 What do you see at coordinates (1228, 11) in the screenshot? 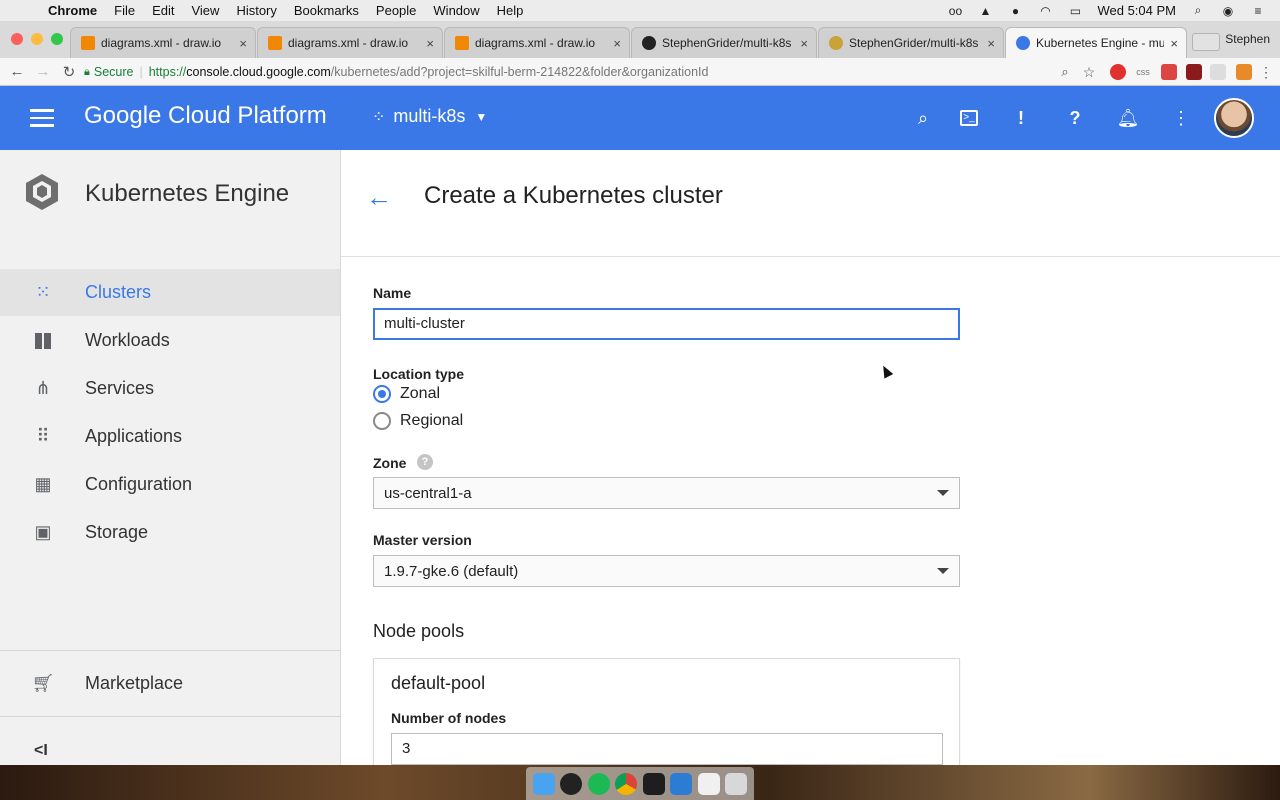
I see `siri-icon: ◉` at bounding box center [1228, 11].